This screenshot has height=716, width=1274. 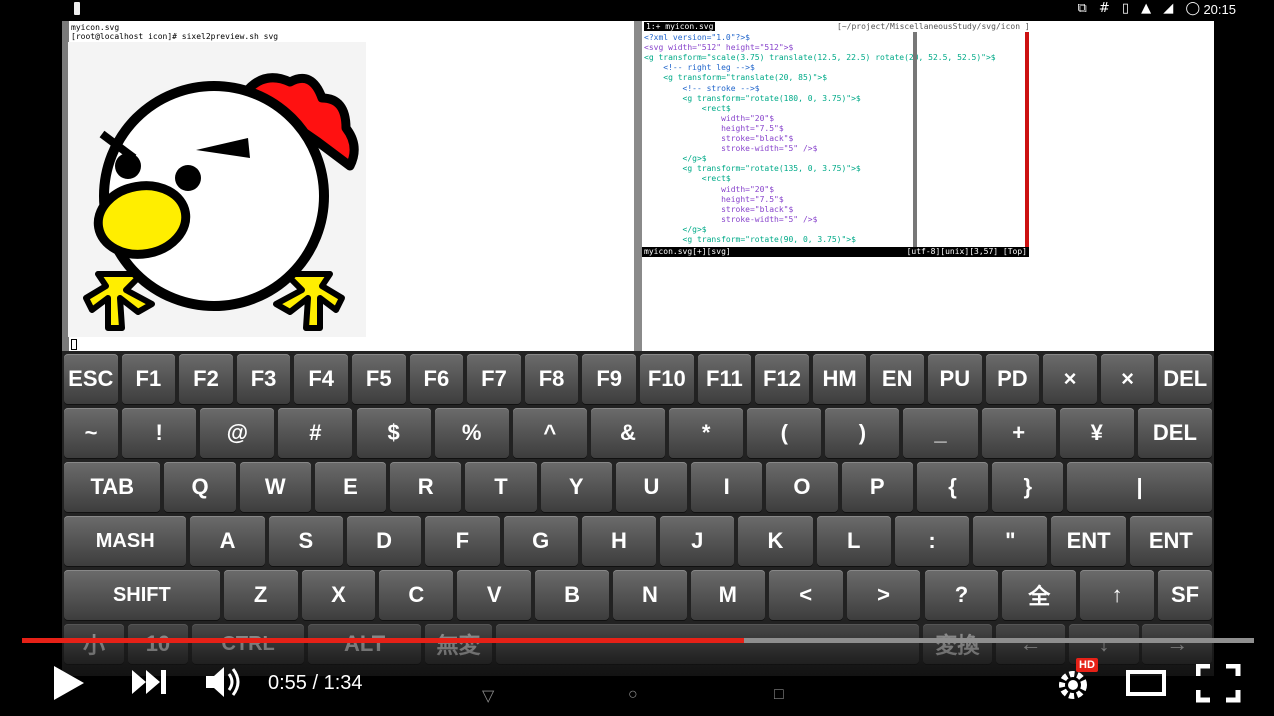 I want to click on key-tab: TAB, so click(x=112, y=487).